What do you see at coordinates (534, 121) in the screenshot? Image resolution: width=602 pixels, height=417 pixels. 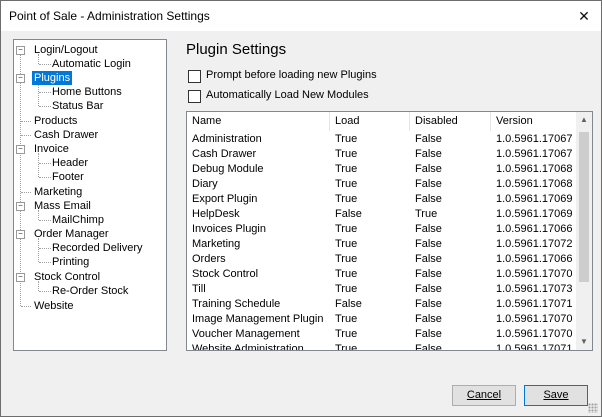 I see `column-header-version: Version` at bounding box center [534, 121].